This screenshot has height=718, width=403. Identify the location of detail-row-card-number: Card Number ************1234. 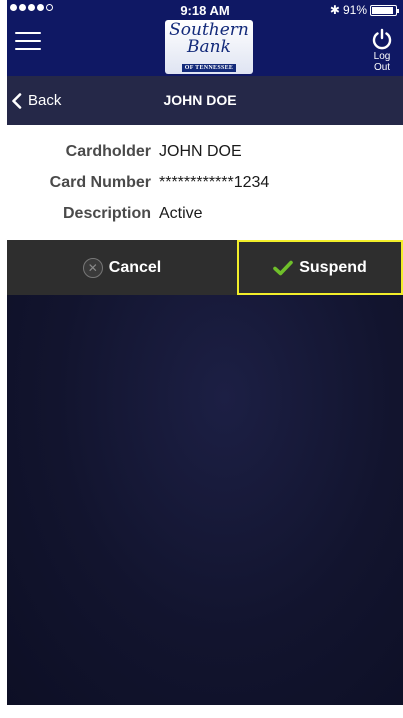
(205, 189).